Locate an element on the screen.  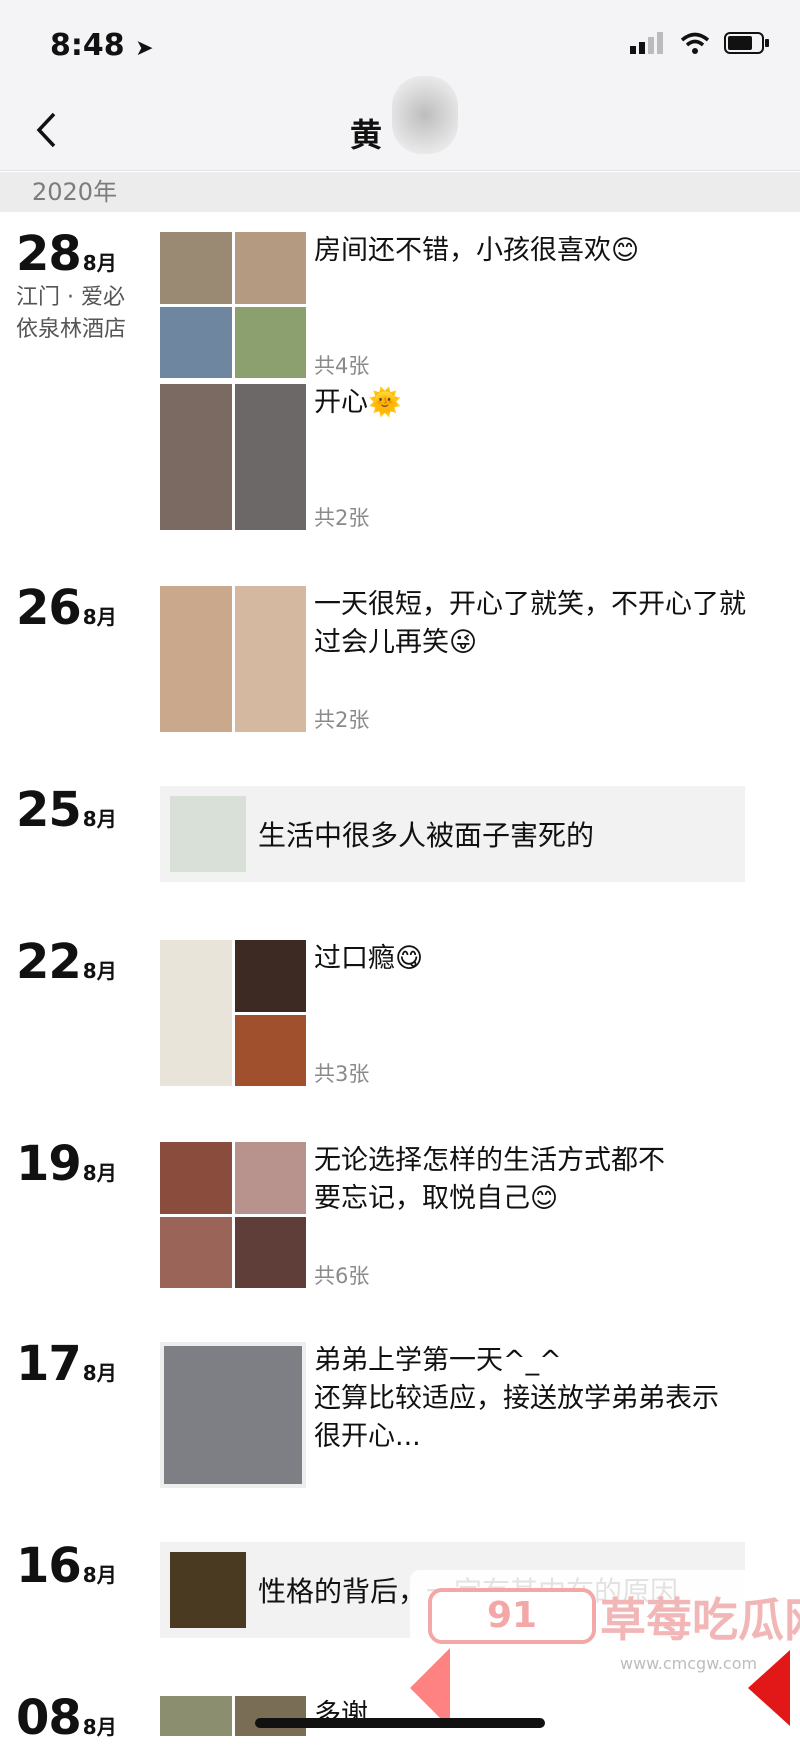
watermark: 91 草莓吃瓜网 www.cmcgw.com is located at coordinates (605, 1627).